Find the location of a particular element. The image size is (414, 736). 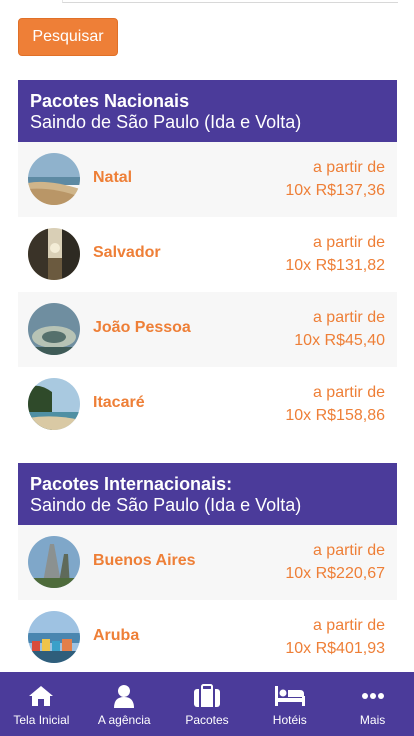

package-row-aruba: Aruba a partir de 10x R$401,93 is located at coordinates (207, 637).